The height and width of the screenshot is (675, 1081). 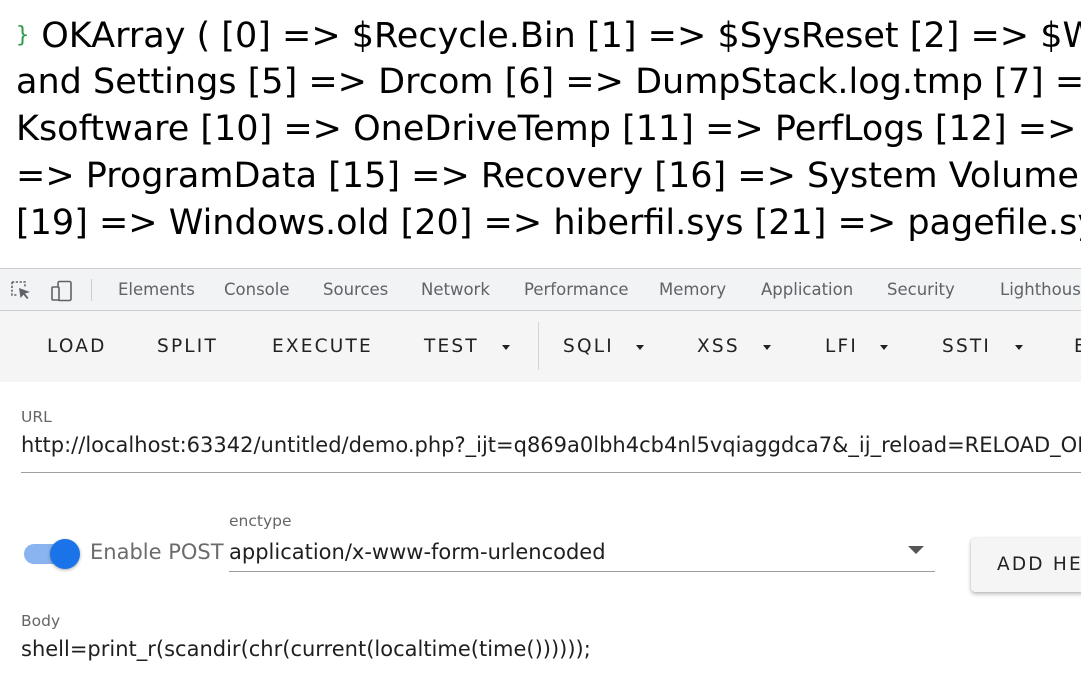 What do you see at coordinates (355, 289) in the screenshot?
I see `tab-sources: Sources` at bounding box center [355, 289].